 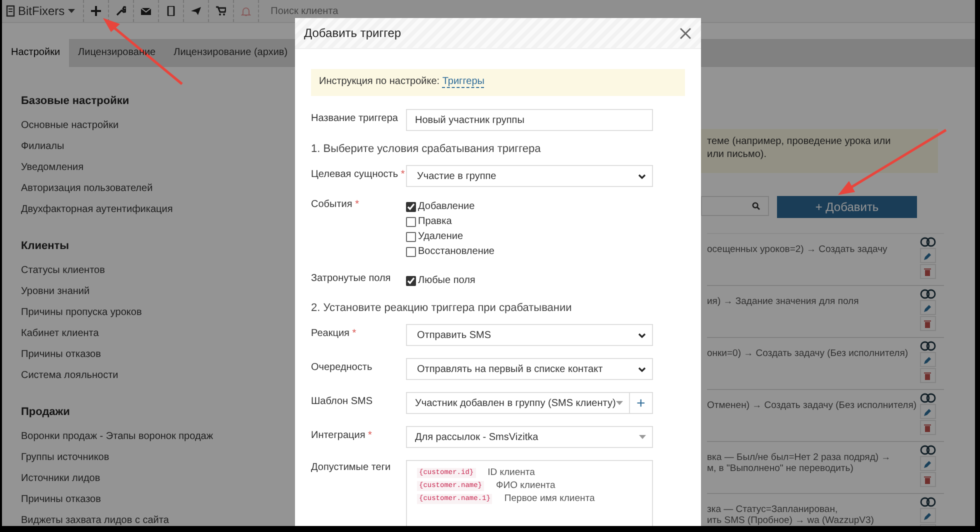 What do you see at coordinates (529, 369) in the screenshot?
I see `select-field: Отправлять на первый в списке контакт` at bounding box center [529, 369].